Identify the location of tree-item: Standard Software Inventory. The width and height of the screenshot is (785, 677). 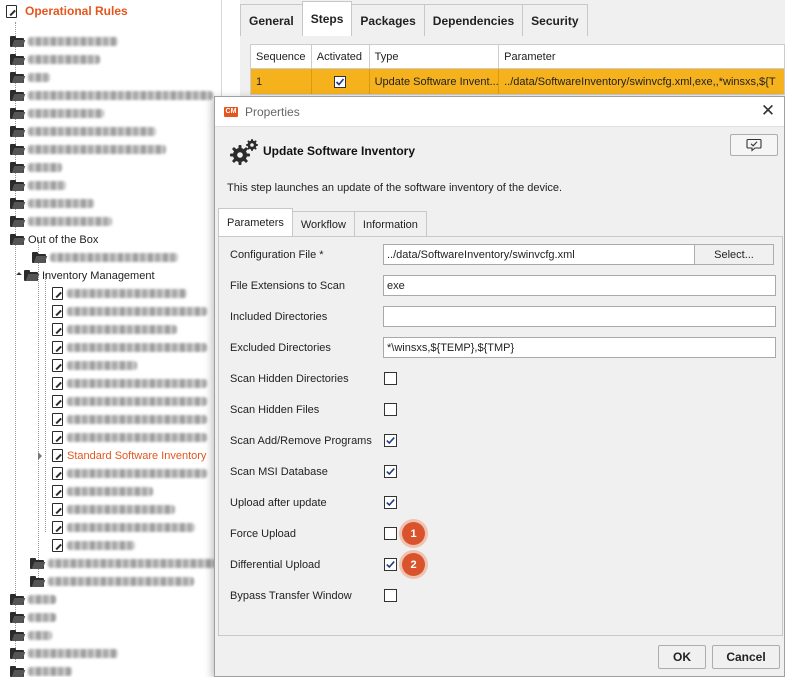
(122, 455).